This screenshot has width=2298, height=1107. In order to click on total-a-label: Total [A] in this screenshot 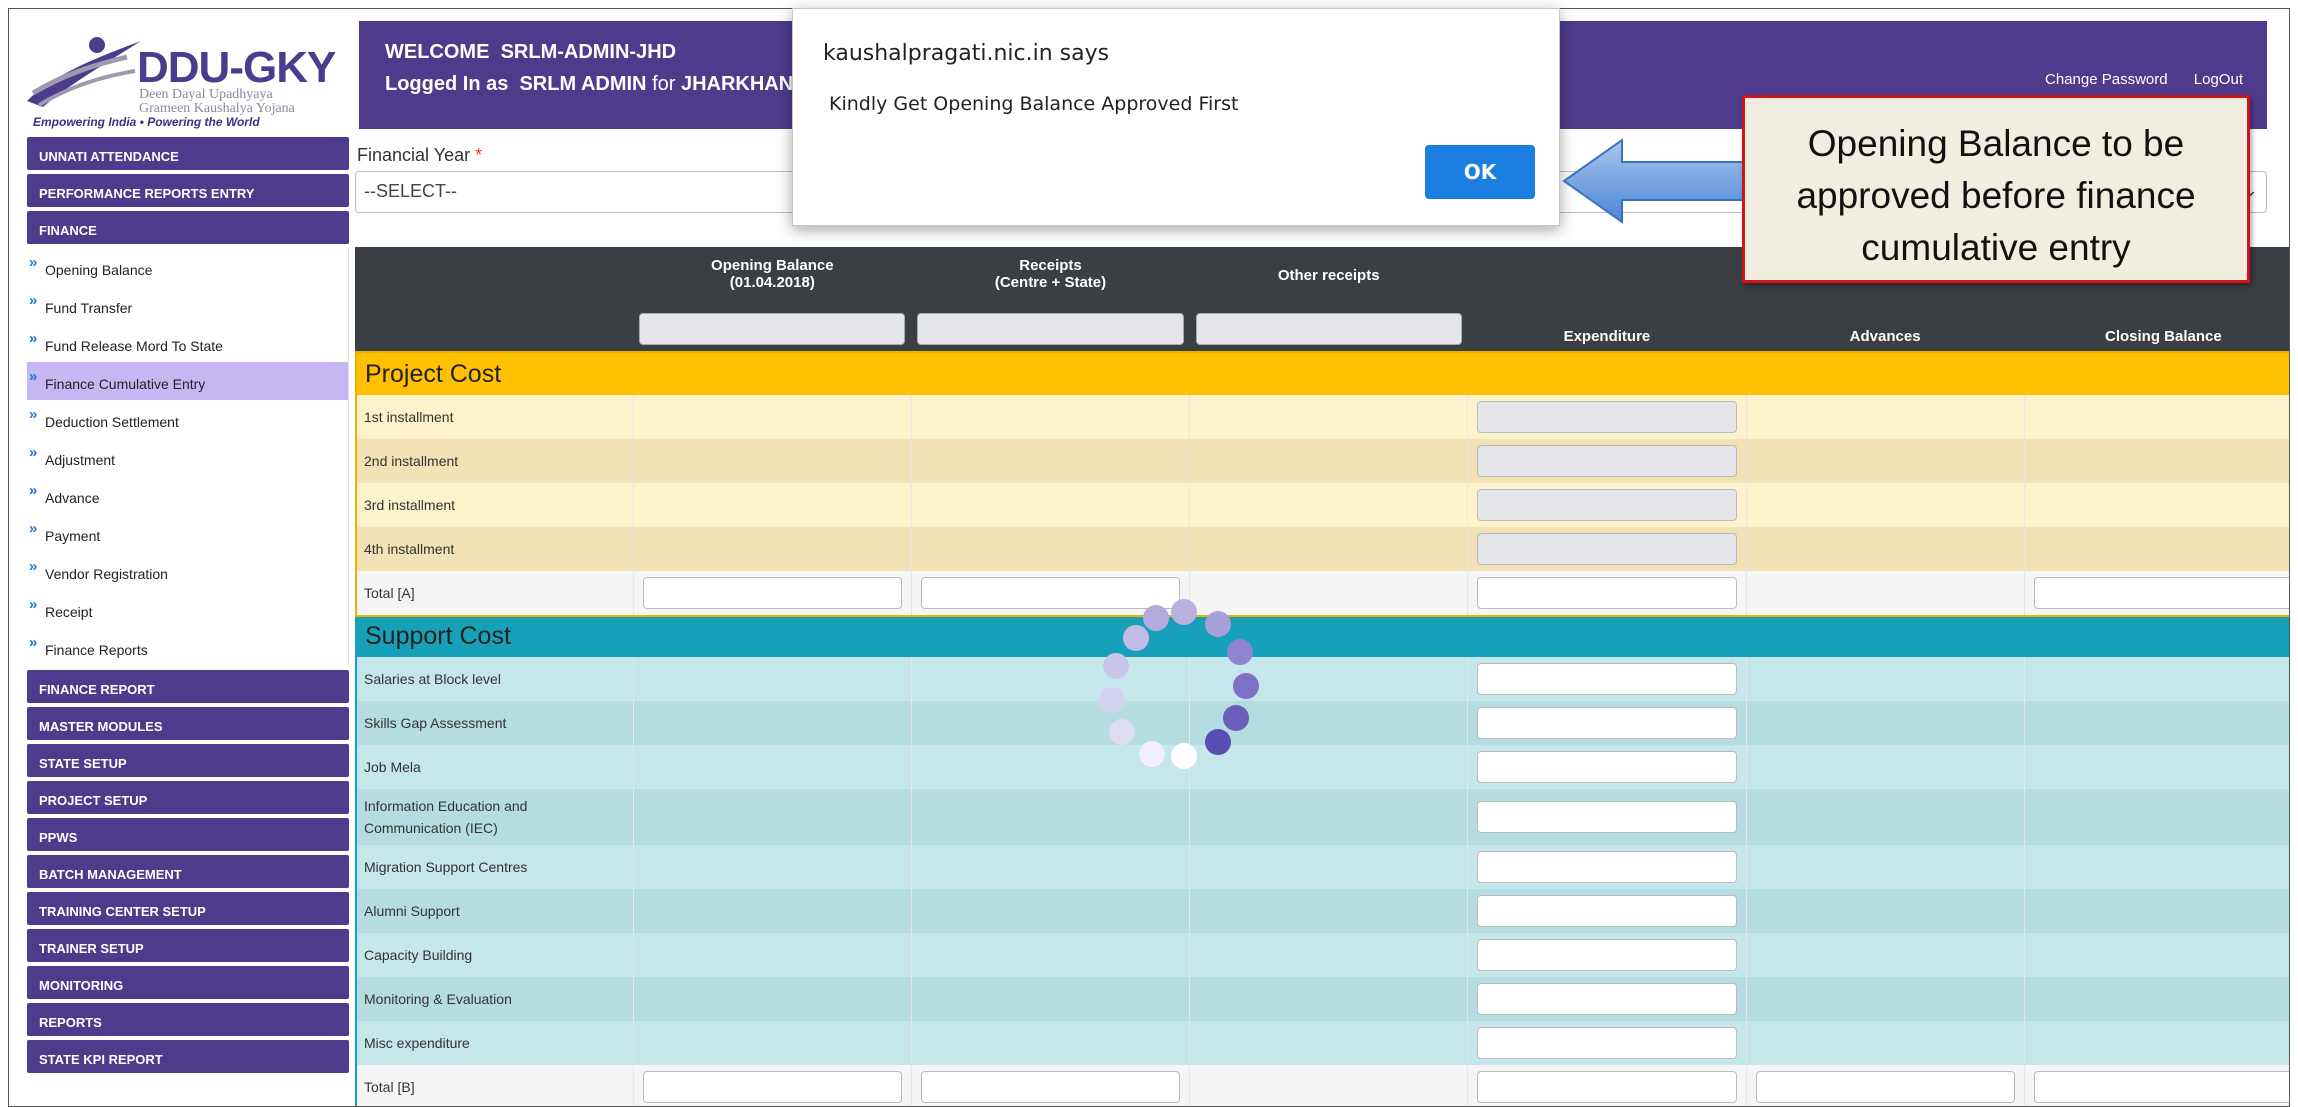, I will do `click(494, 593)`.